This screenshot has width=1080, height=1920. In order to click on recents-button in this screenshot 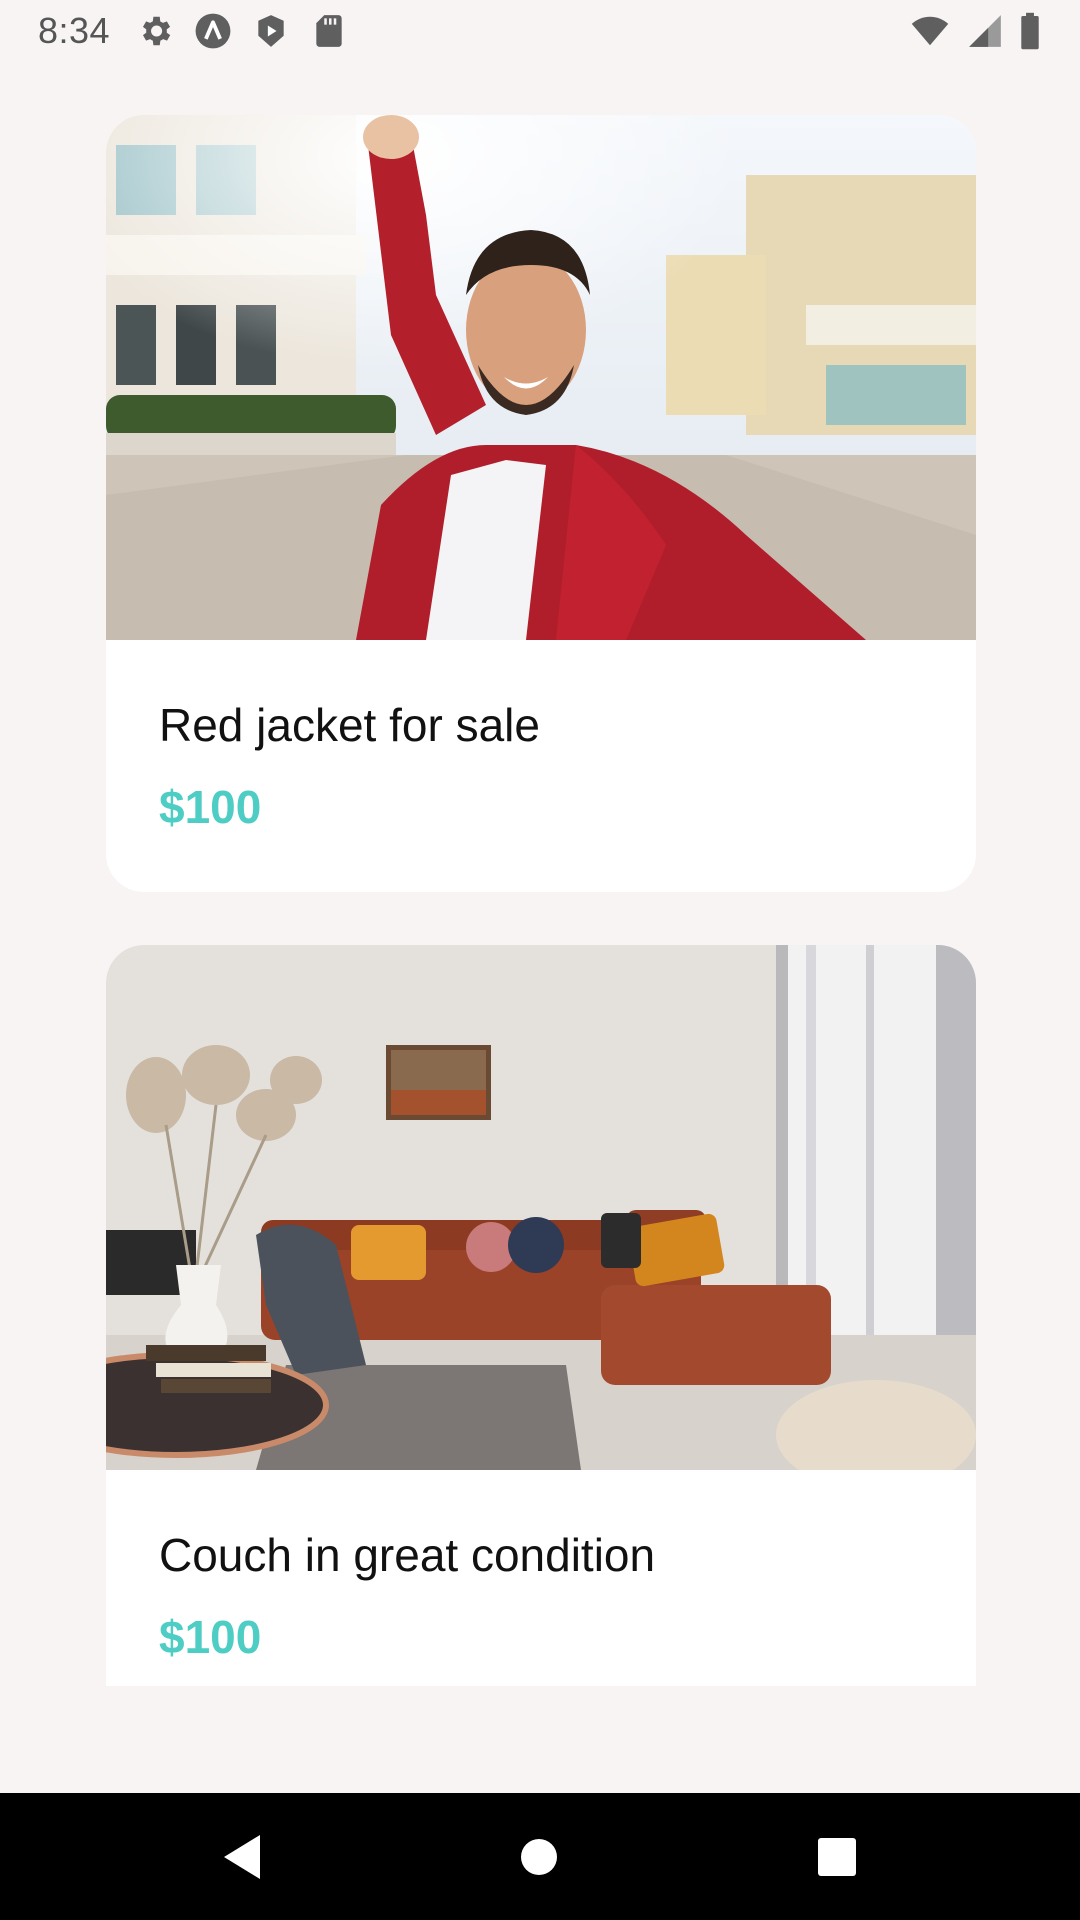, I will do `click(837, 1857)`.